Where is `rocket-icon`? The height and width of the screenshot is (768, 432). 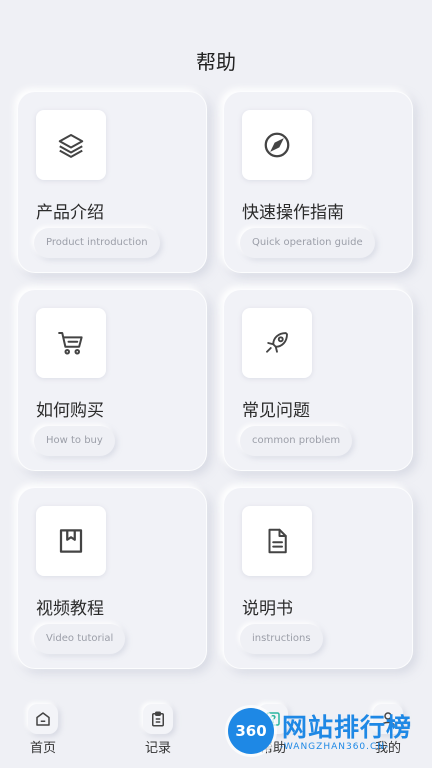 rocket-icon is located at coordinates (277, 342).